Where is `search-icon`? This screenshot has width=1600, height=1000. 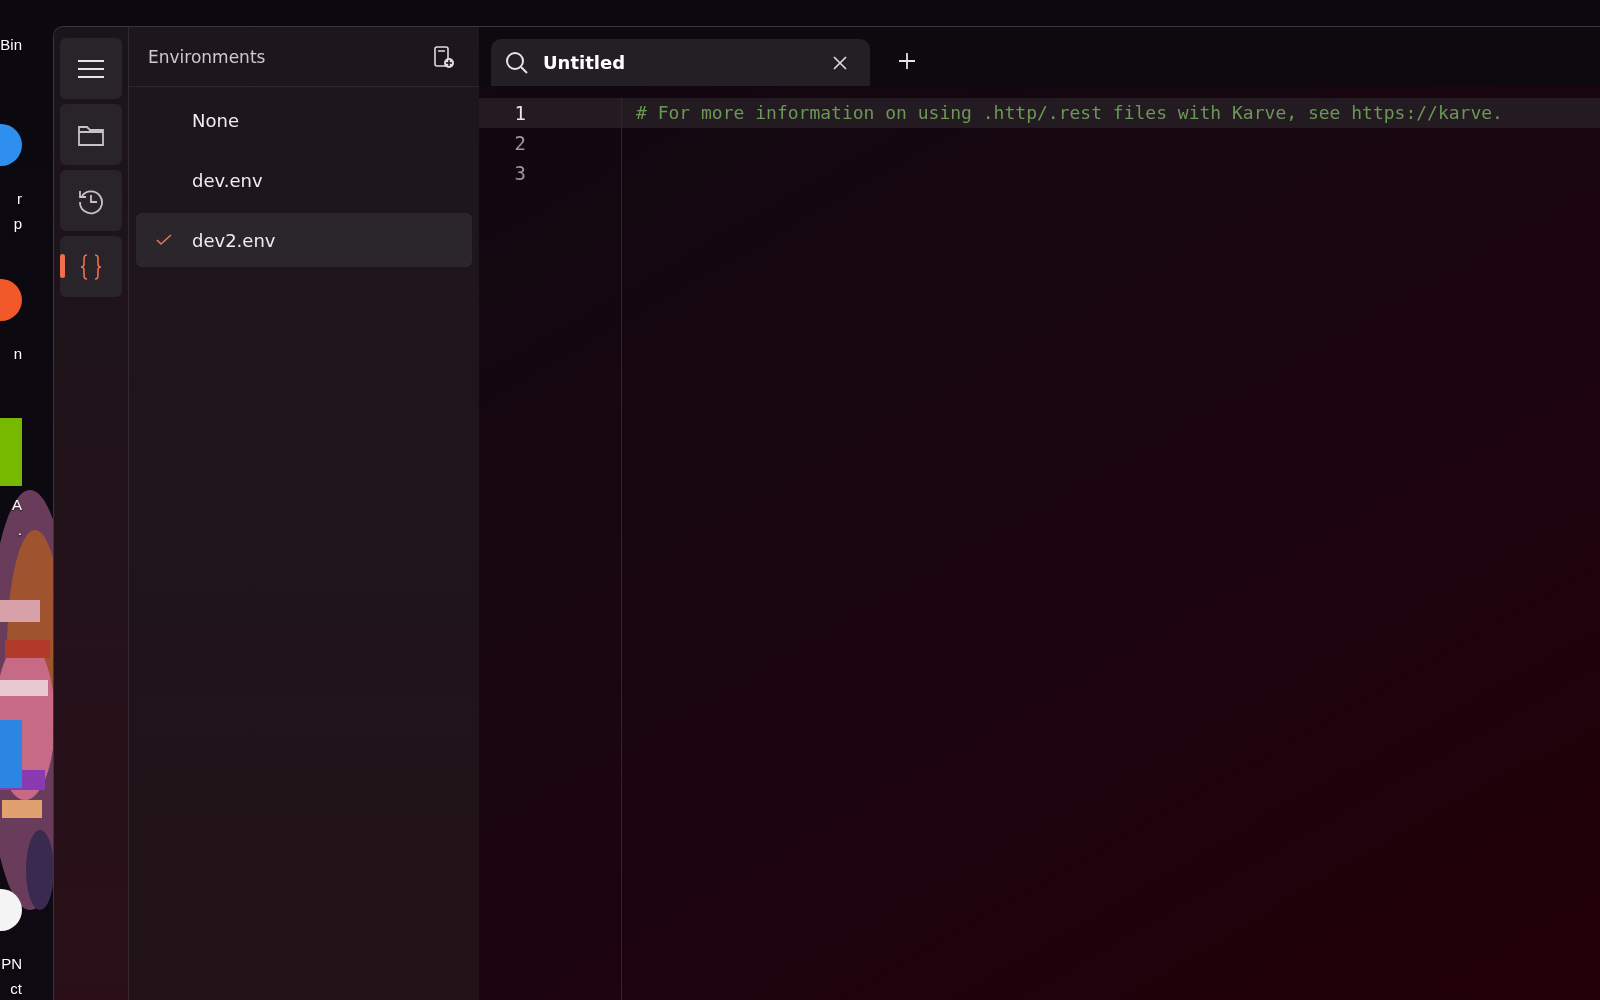
search-icon is located at coordinates (517, 62).